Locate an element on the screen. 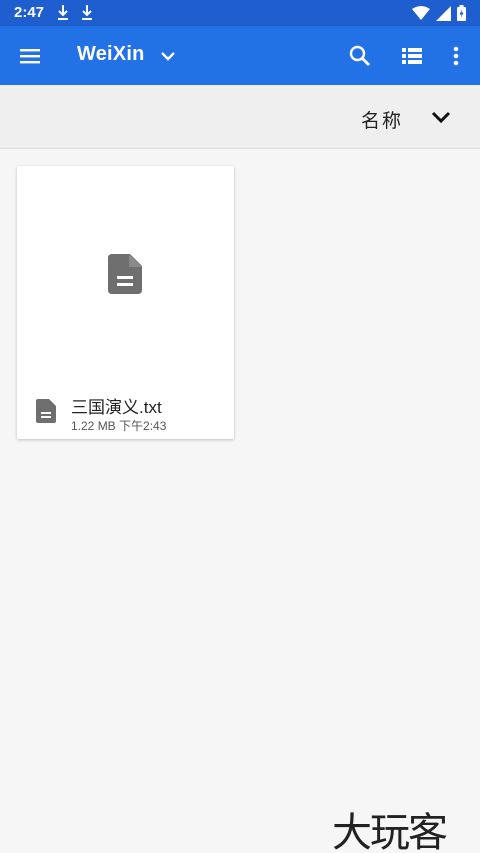 This screenshot has width=480, height=853. status-time: 2:47 is located at coordinates (29, 12).